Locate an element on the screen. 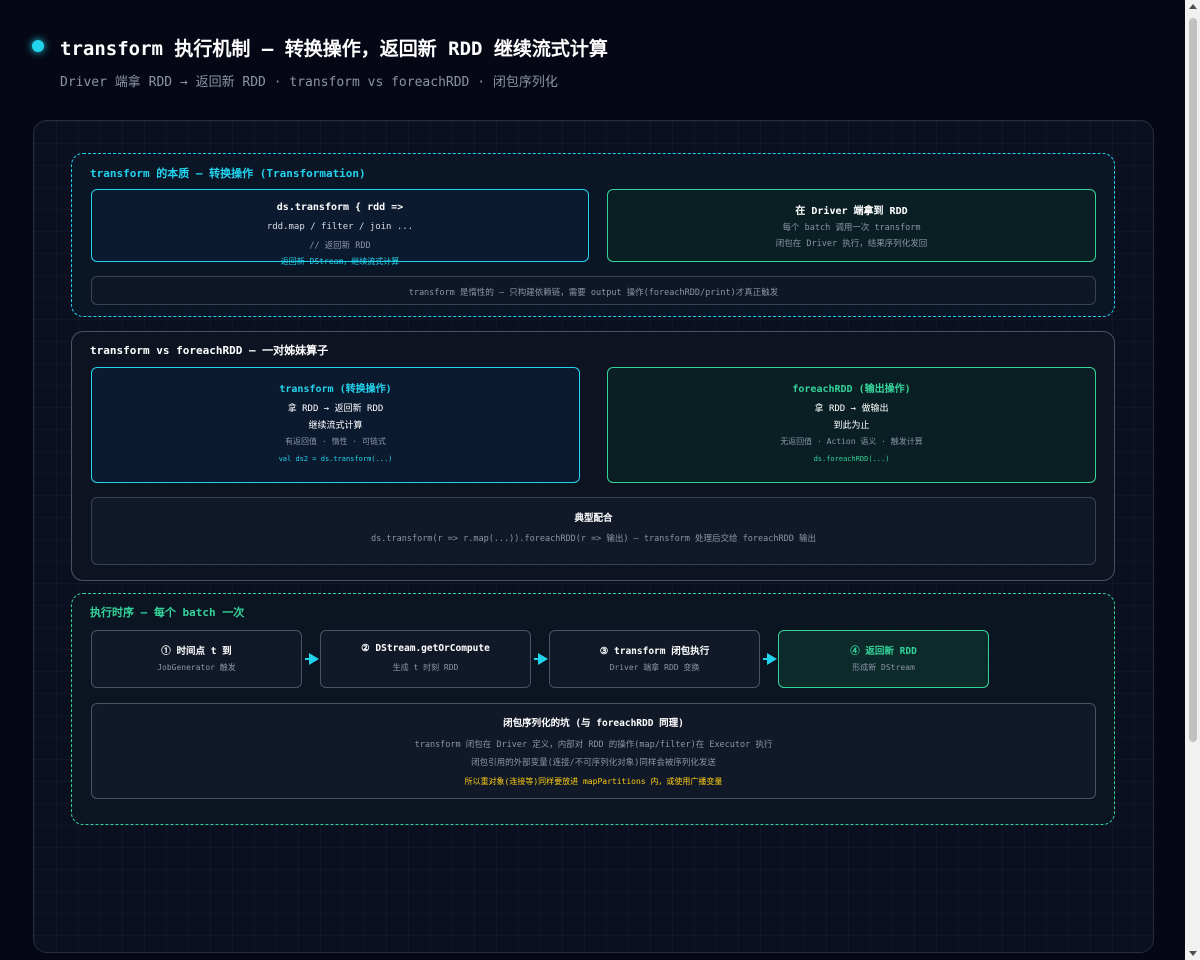 The image size is (1200, 960). step-3-desc: Driver 端拿 RDD 变换 is located at coordinates (654, 667).